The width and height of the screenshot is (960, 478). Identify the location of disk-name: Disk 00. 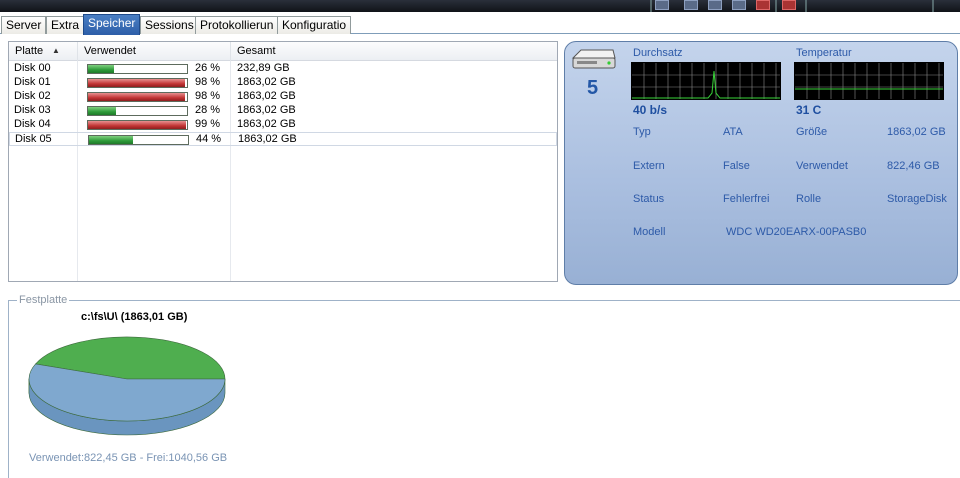
(32, 68).